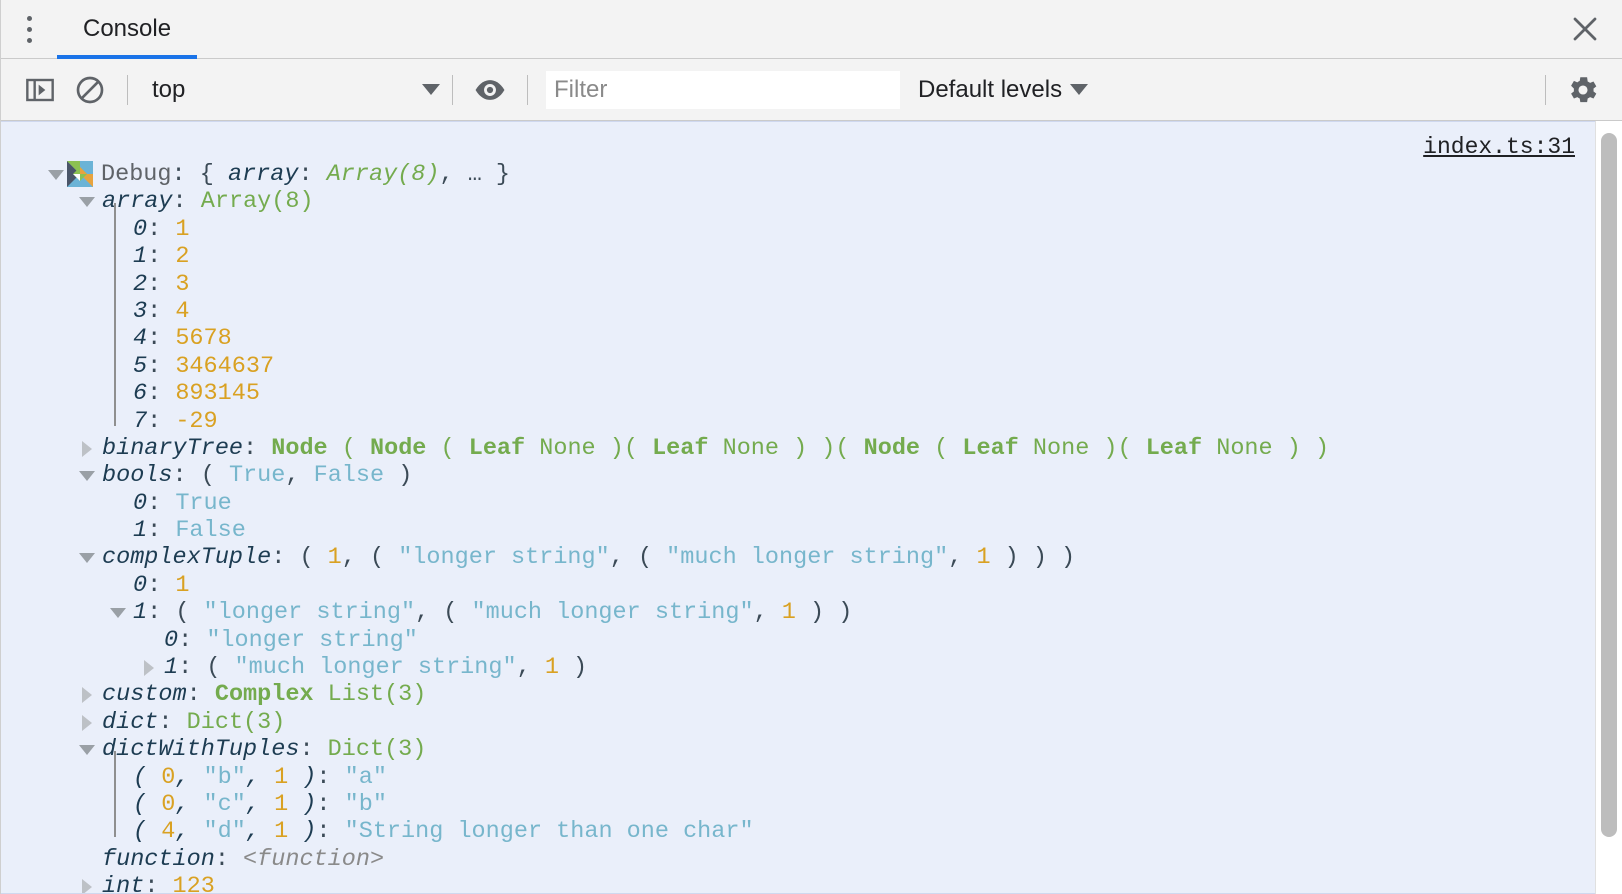  Describe the element at coordinates (798, 256) in the screenshot. I see `tree-row: 1: 2` at that location.